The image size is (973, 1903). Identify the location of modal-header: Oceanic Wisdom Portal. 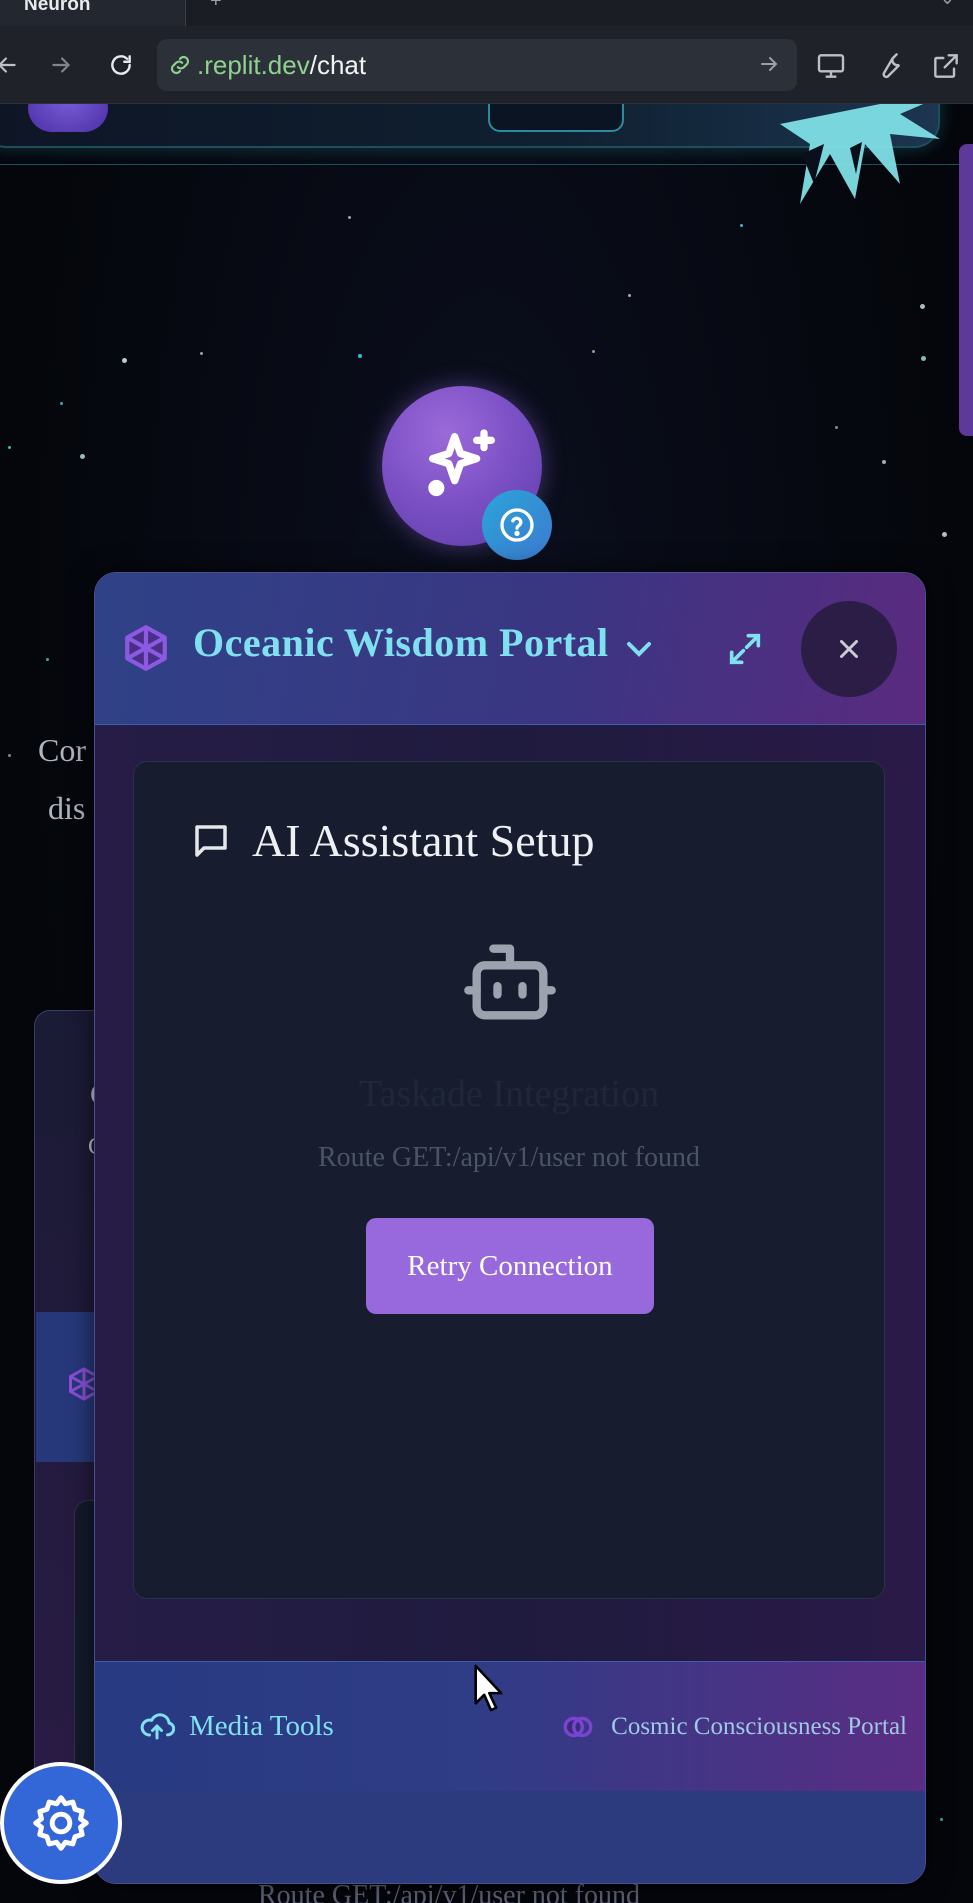
(510, 649).